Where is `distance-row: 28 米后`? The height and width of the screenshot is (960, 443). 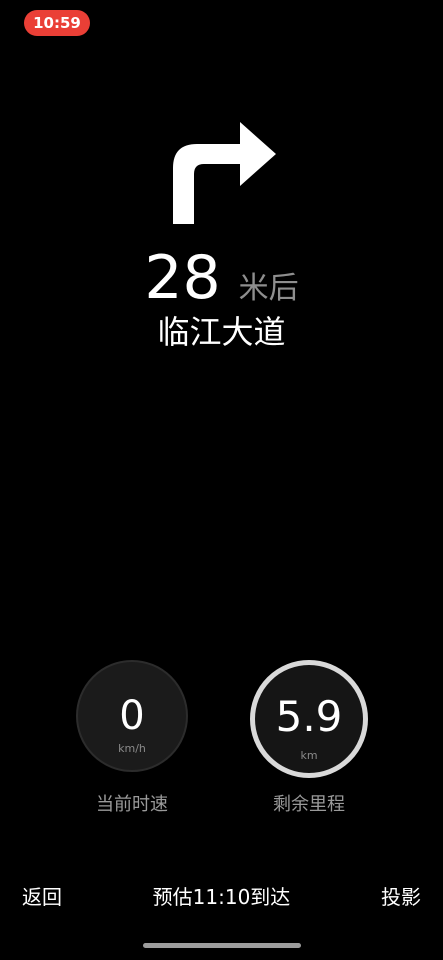
distance-row: 28 米后 is located at coordinates (221, 278).